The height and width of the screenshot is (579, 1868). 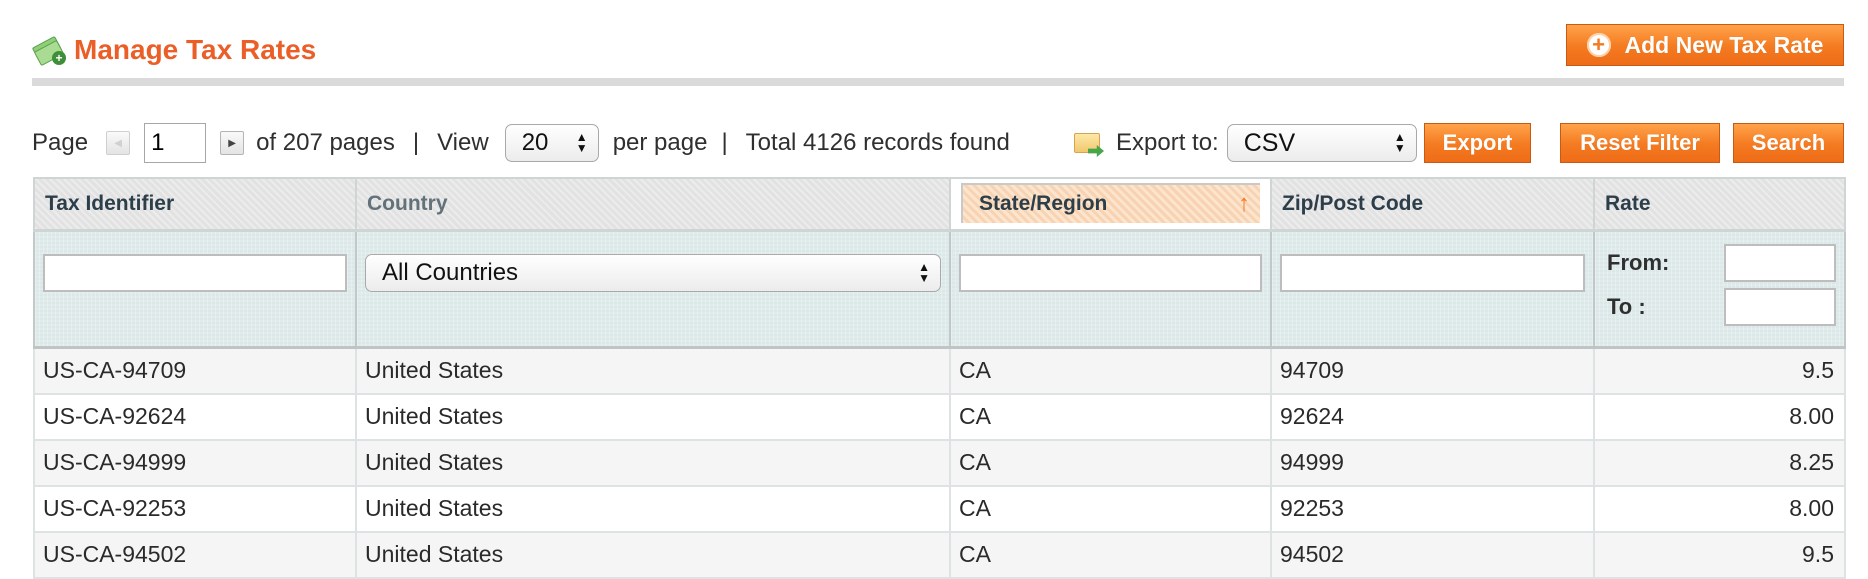 I want to click on per-page-value: 20, so click(x=535, y=142).